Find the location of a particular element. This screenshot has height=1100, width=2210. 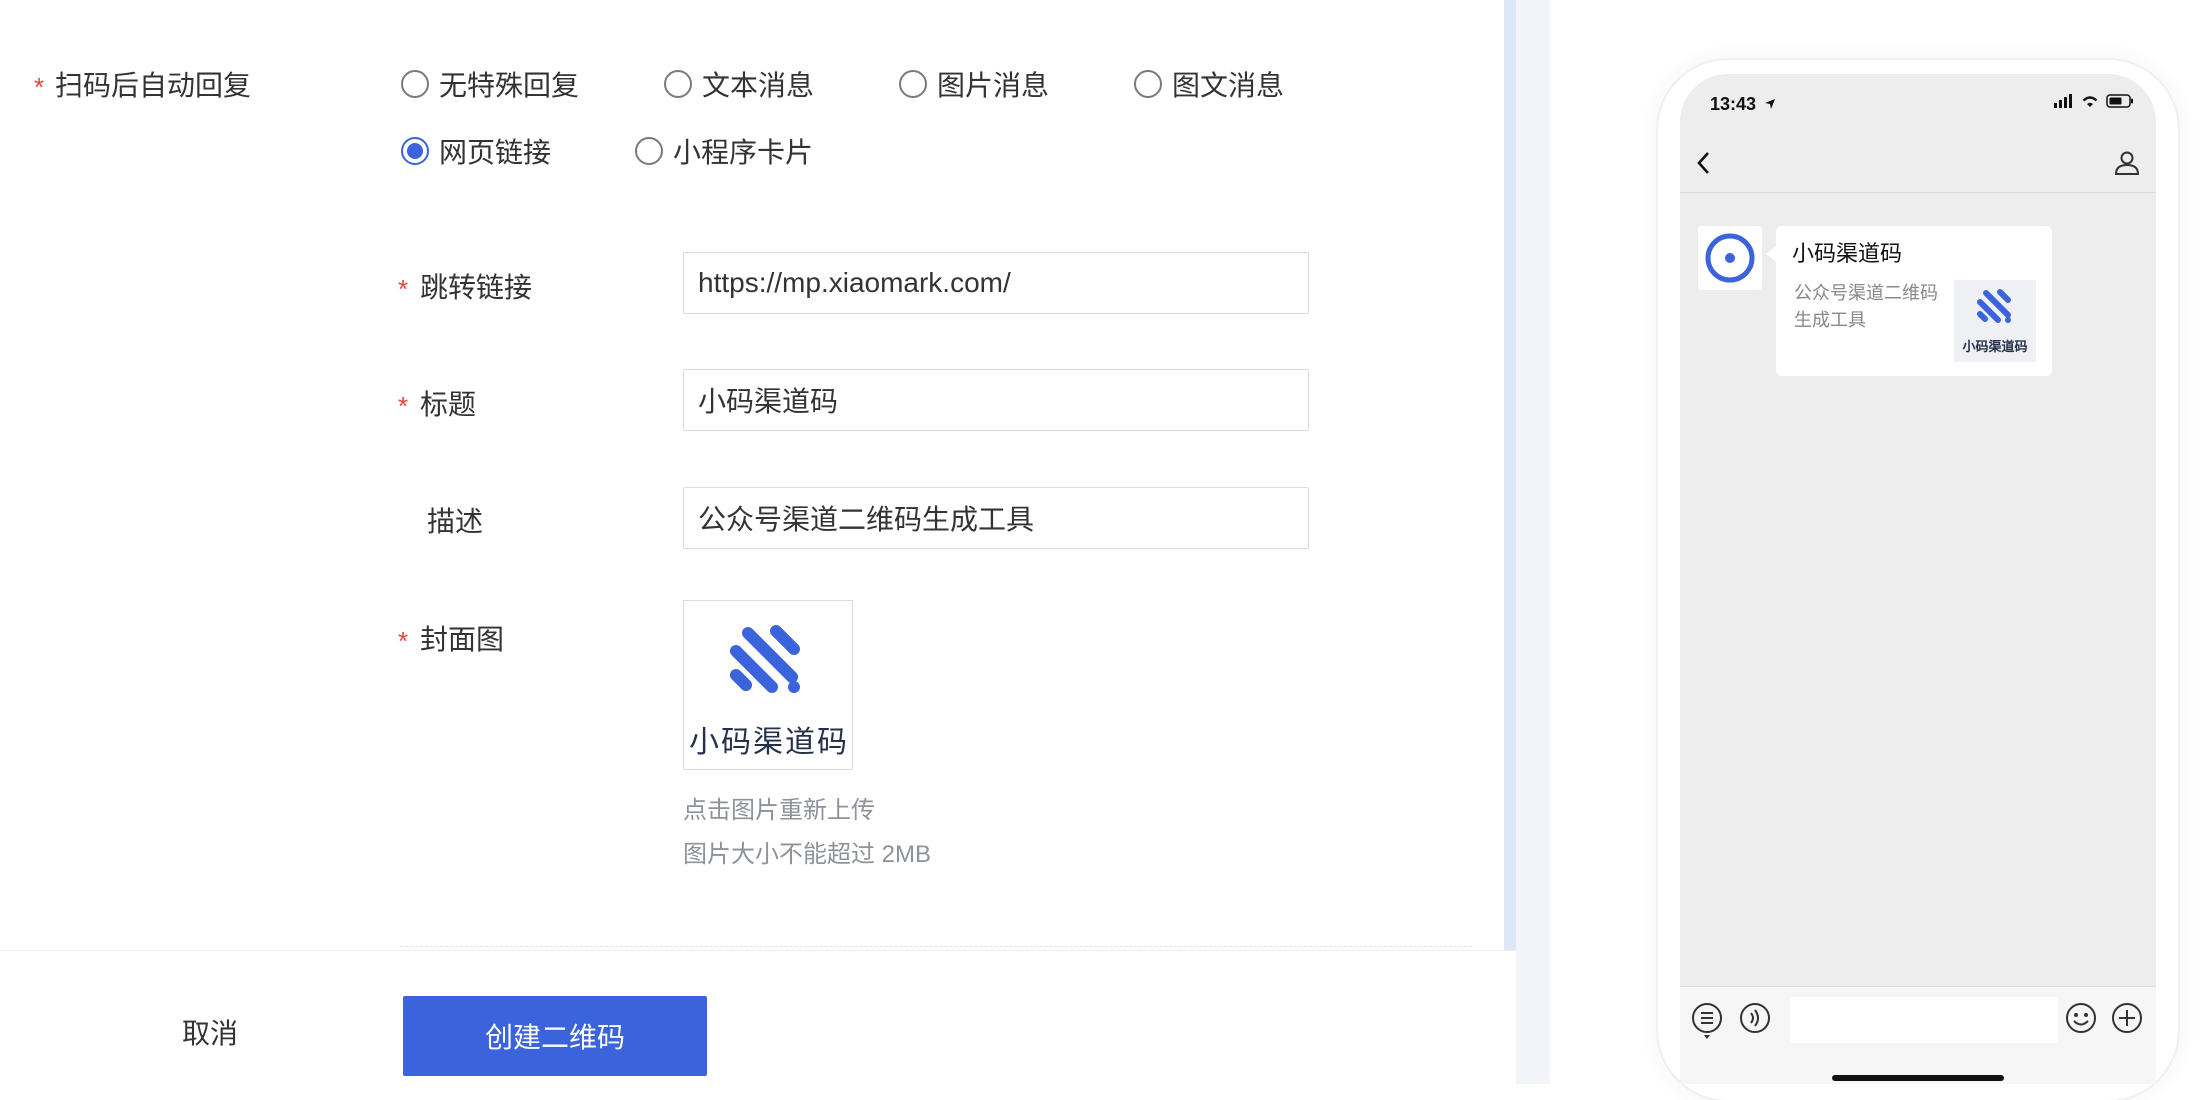

back-chevron-icon is located at coordinates (1704, 163).